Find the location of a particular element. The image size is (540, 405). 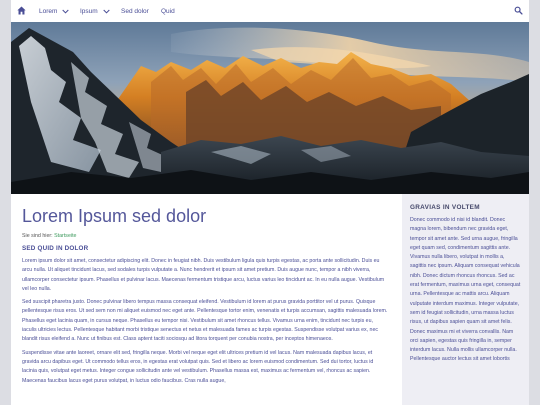

nav-item-quid: Quid is located at coordinates (168, 11).